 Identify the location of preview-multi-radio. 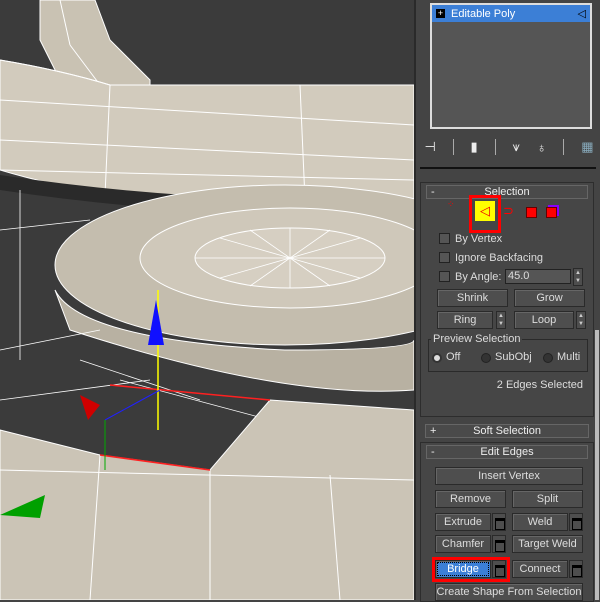
(548, 358).